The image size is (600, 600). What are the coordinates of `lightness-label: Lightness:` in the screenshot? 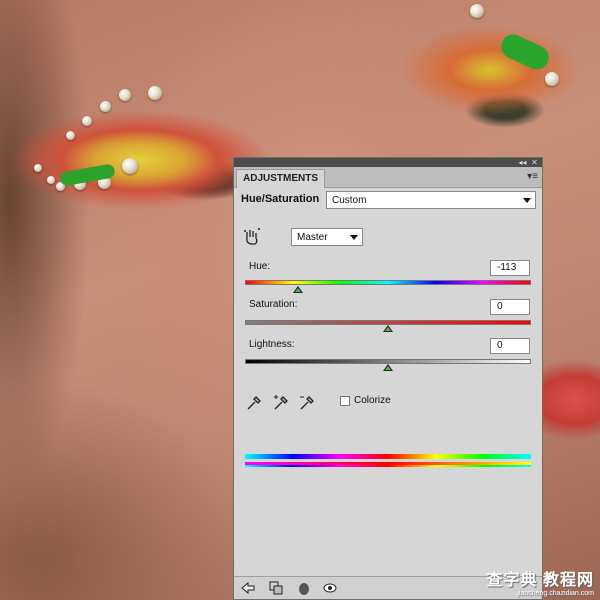 It's located at (272, 344).